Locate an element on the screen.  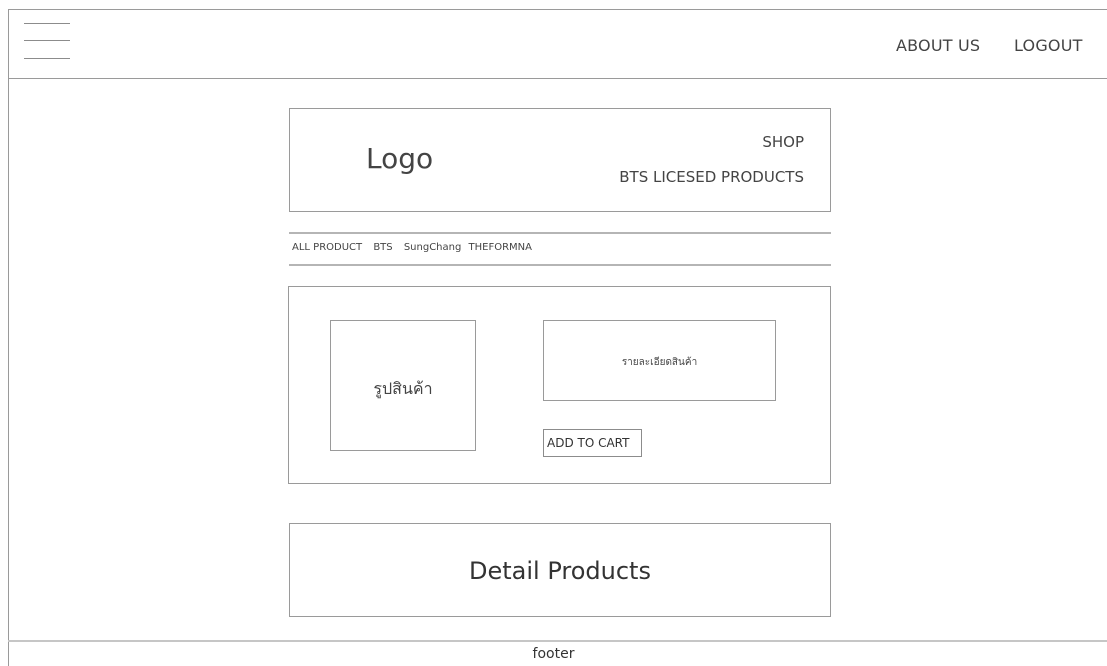
product-description: รายละเอียดสินค้า is located at coordinates (659, 360).